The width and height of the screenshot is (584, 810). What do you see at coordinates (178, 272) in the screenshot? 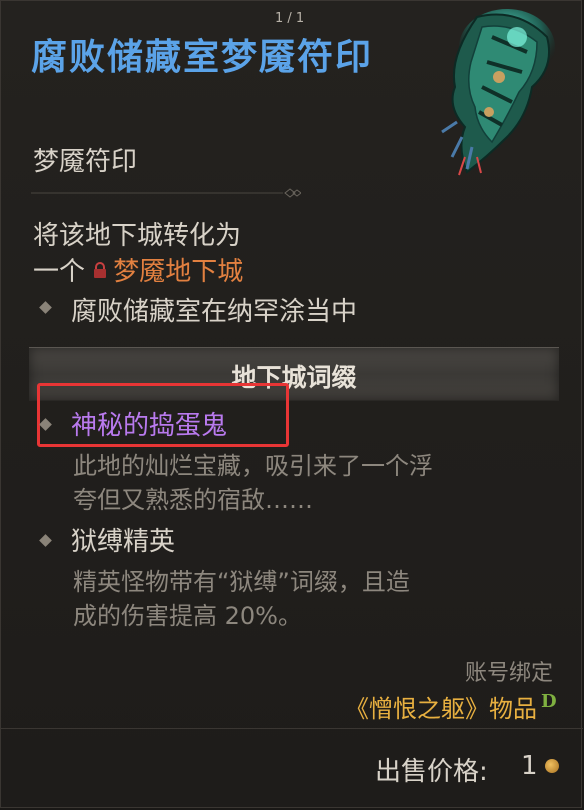
I see `dungeon-name: 梦魇地下城` at bounding box center [178, 272].